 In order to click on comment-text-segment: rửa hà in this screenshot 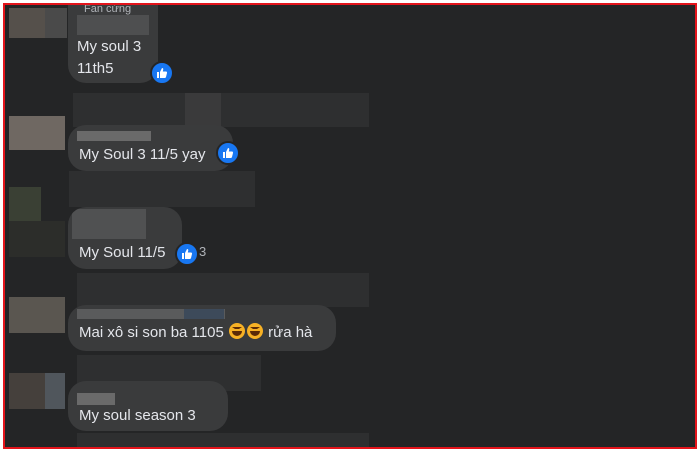, I will do `click(290, 332)`.